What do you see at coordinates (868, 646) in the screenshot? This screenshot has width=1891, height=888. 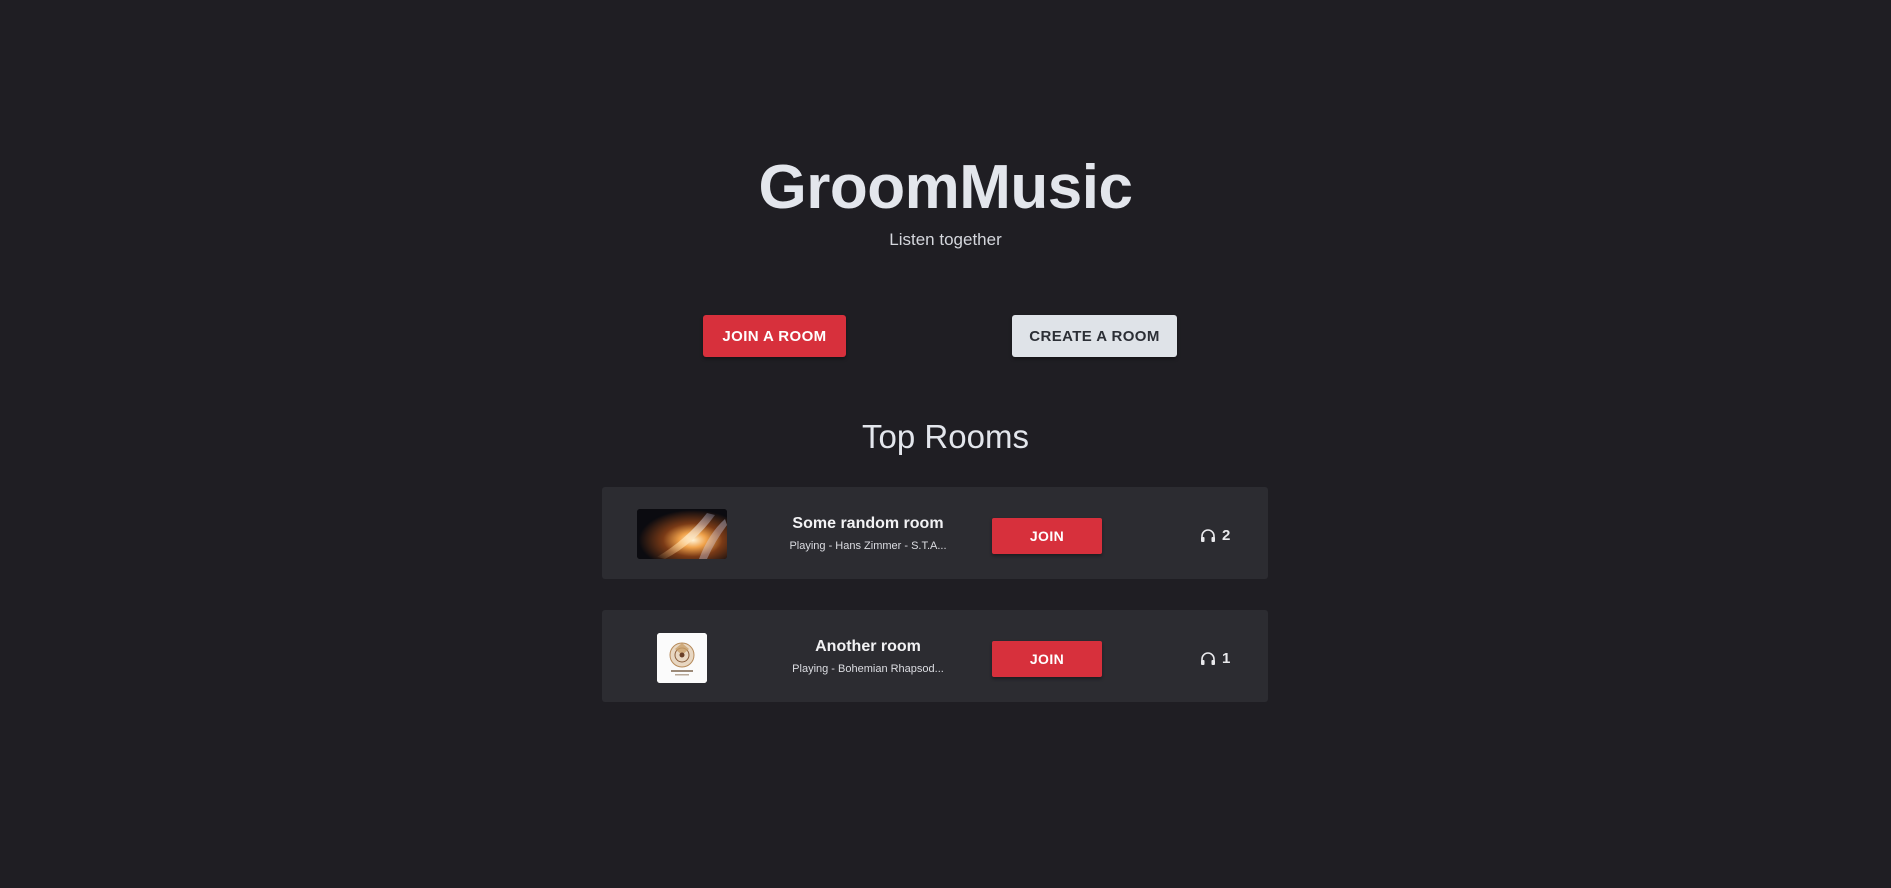 I see `room-name: Another room` at bounding box center [868, 646].